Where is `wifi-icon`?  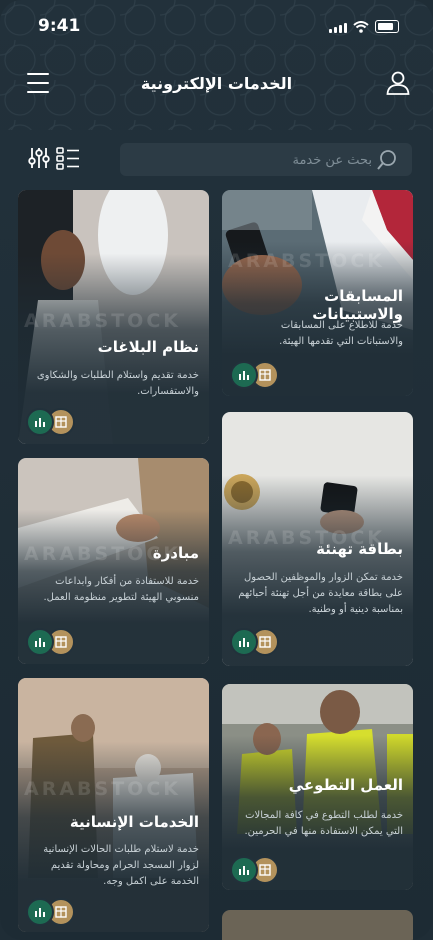
wifi-icon is located at coordinates (361, 27).